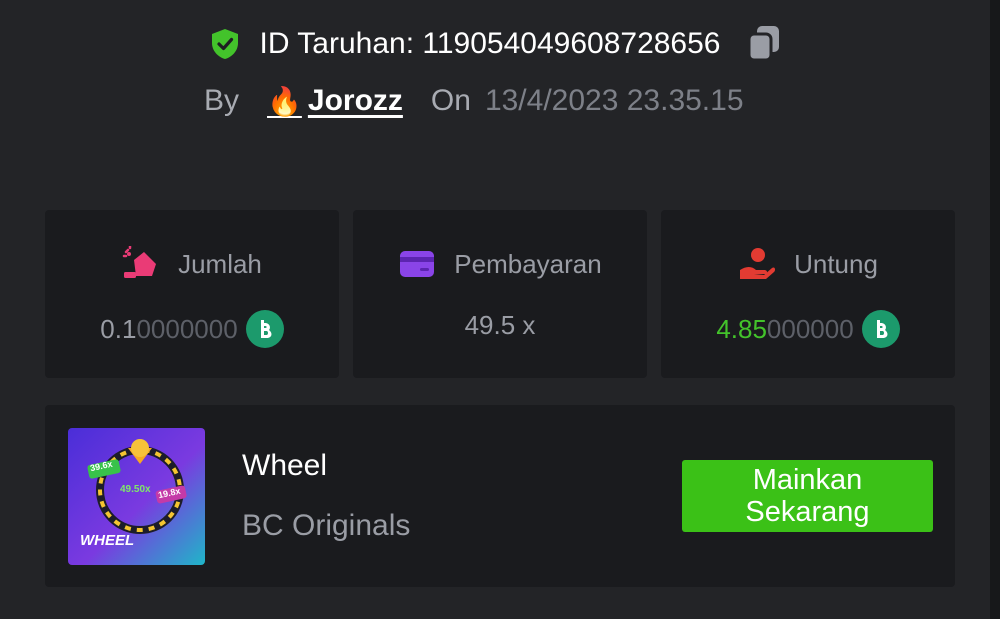 This screenshot has width=1000, height=619. I want to click on by-label: By, so click(222, 100).